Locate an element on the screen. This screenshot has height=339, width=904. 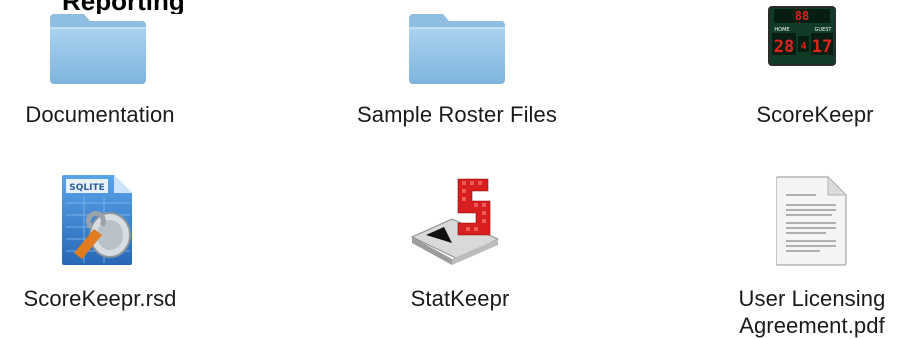
pdf-document-icon is located at coordinates (812, 221).